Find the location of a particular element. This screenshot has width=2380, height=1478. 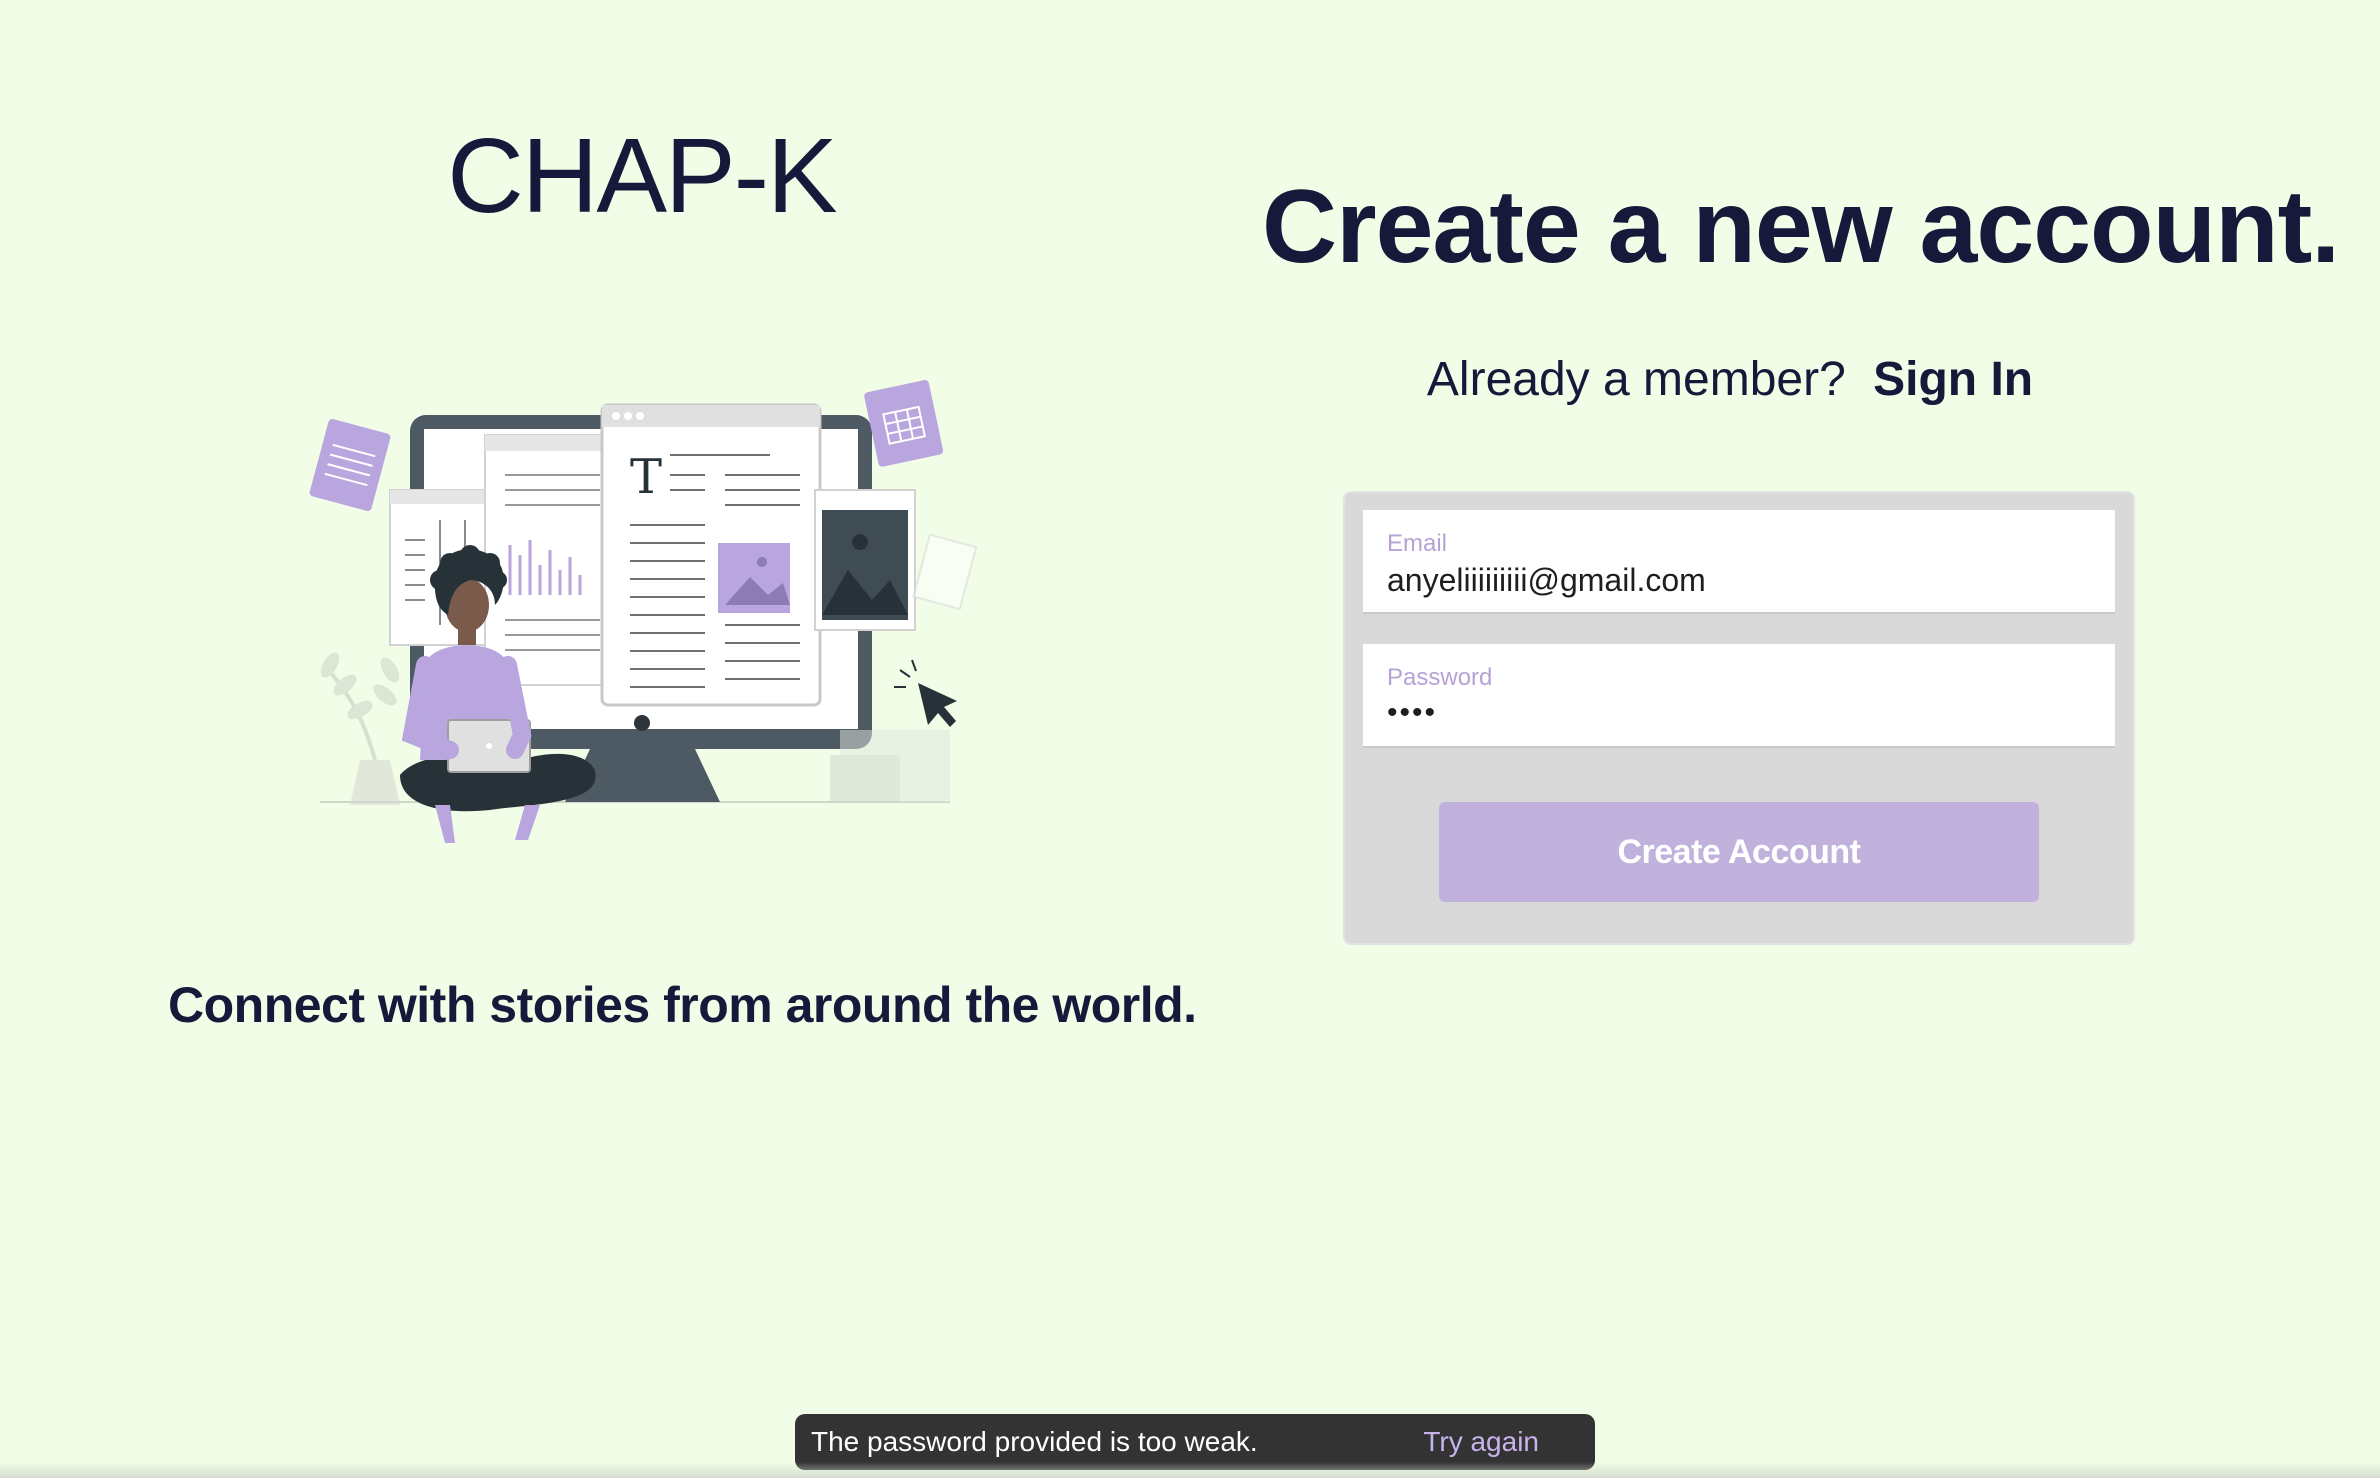

email-field: Email anyeliiiiiiiii@gmail.com is located at coordinates (1739, 562).